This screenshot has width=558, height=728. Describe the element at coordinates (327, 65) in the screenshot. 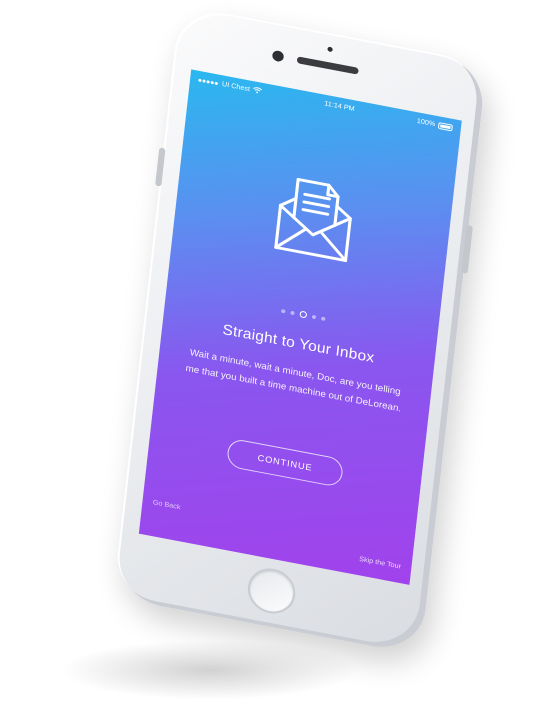

I see `earpiece-speaker` at that location.